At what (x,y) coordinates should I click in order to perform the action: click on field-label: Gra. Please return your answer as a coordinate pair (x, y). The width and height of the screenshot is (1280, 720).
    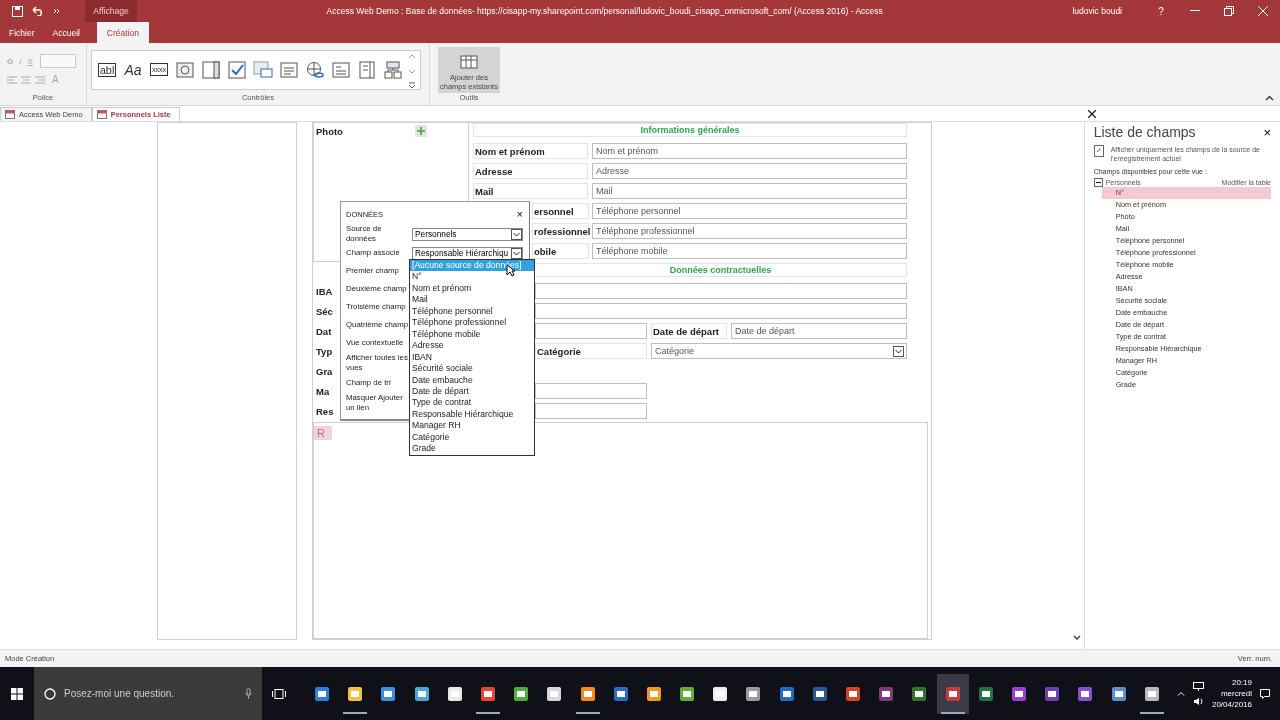
    Looking at the image, I should click on (324, 371).